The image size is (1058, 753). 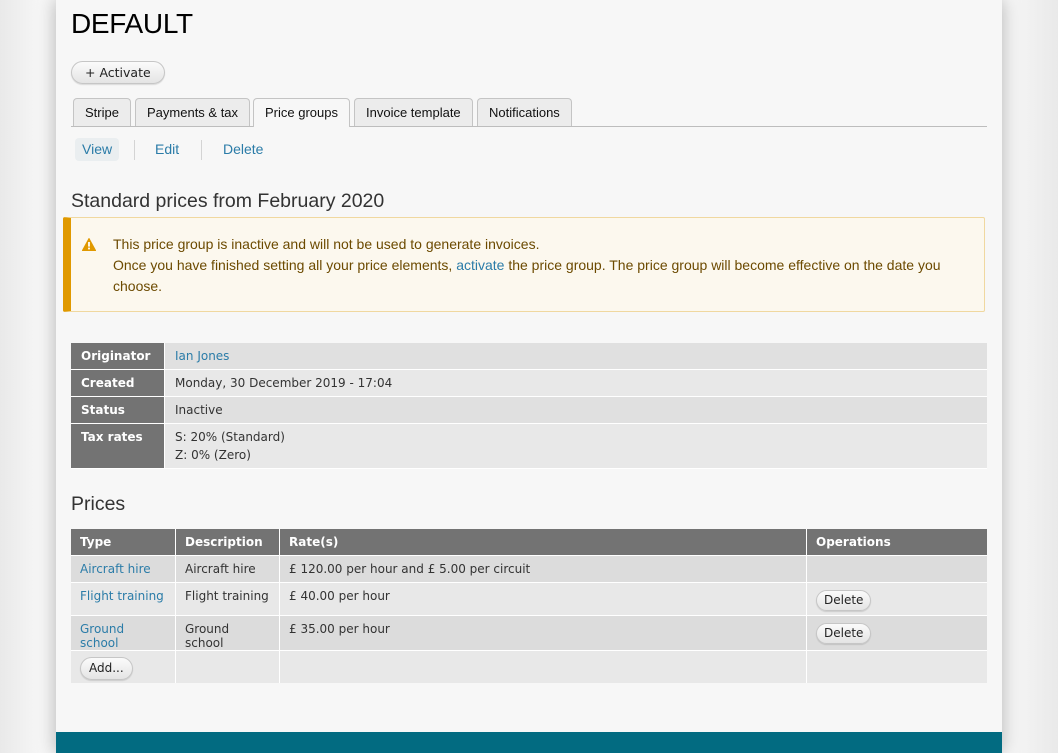 I want to click on operations-cell, so click(x=896, y=569).